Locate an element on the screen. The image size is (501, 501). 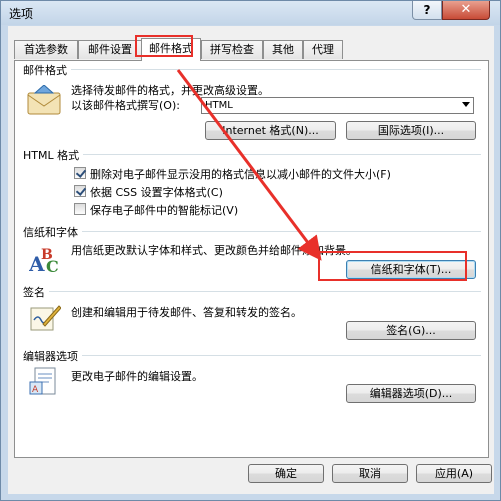
signature-description: 创建和编辑用于待发邮件、答复和转发的签名。 is located at coordinates (186, 312).